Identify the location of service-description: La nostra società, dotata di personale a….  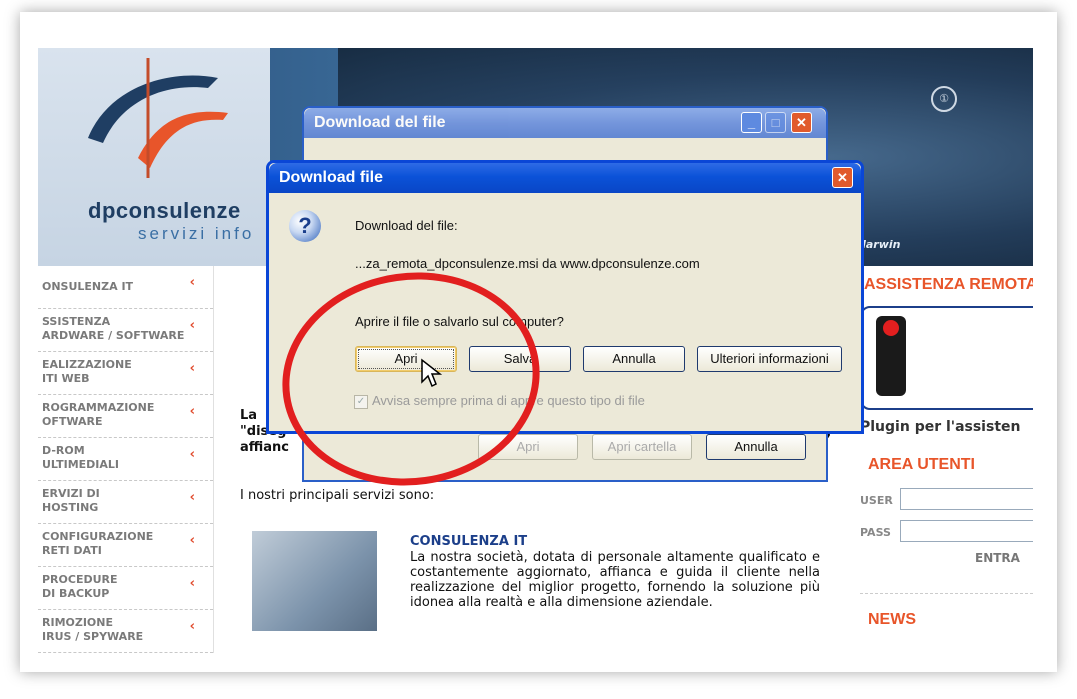
(615, 580).